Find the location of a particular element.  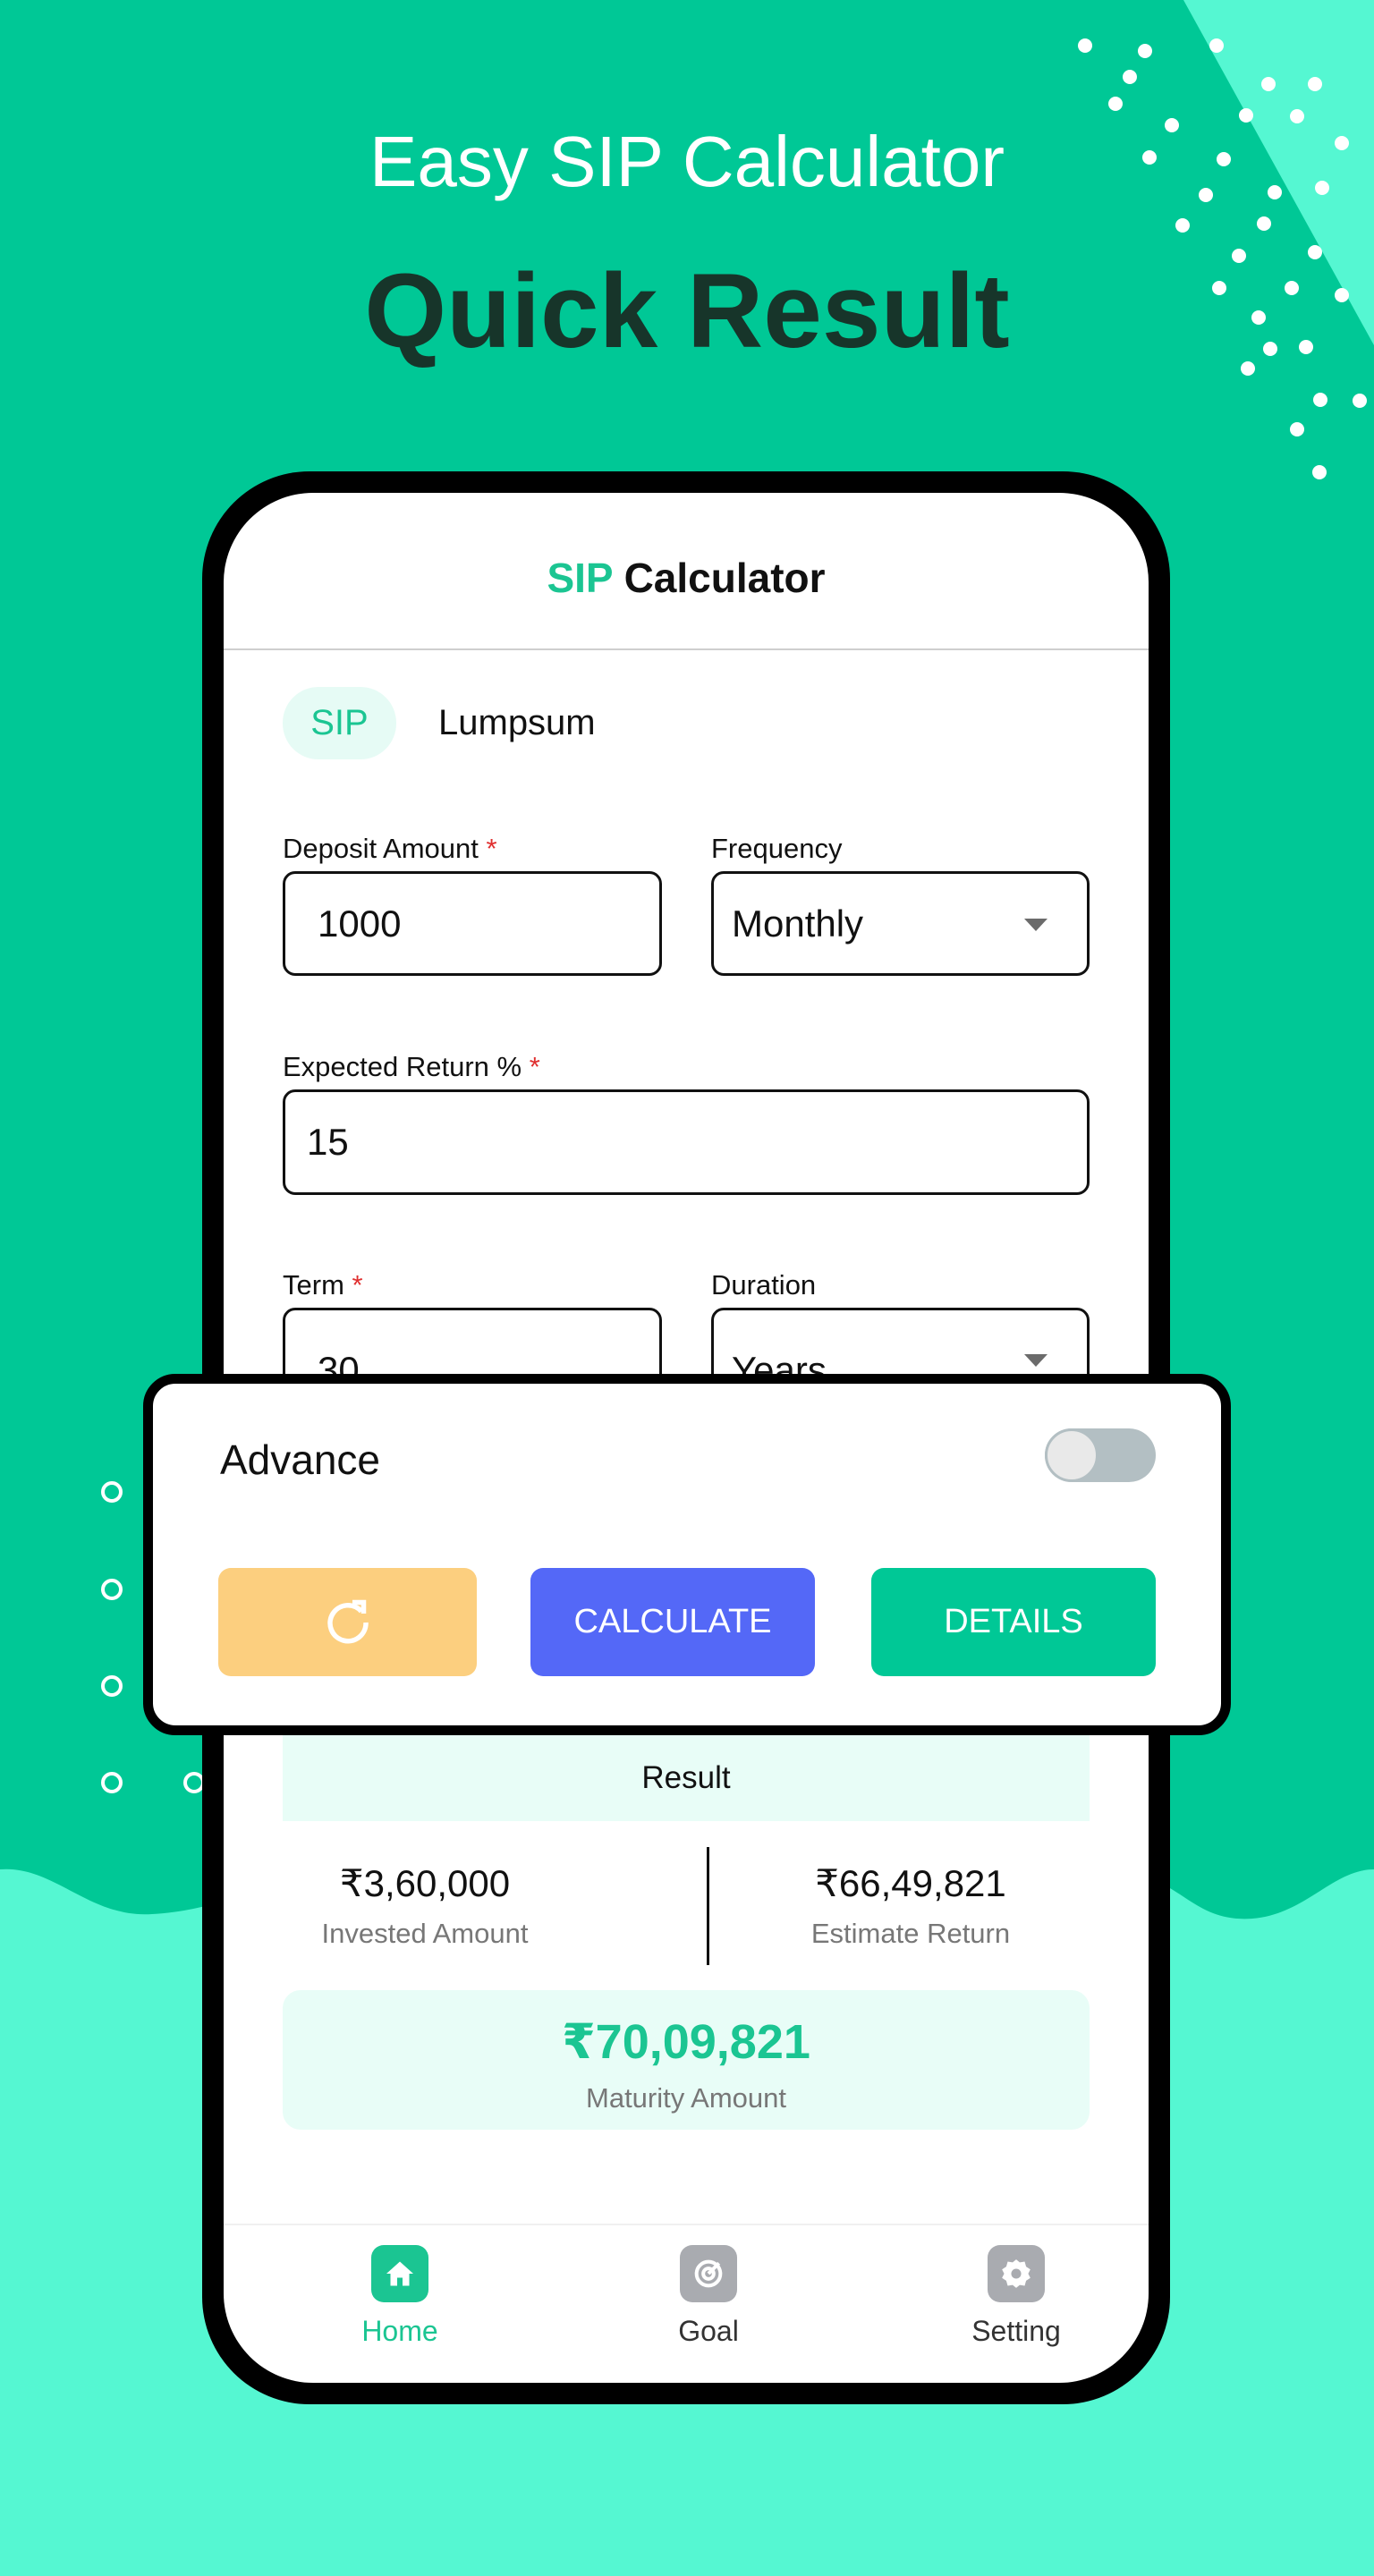

action-card: Advance CALCULATE DETAILS is located at coordinates (687, 1554).